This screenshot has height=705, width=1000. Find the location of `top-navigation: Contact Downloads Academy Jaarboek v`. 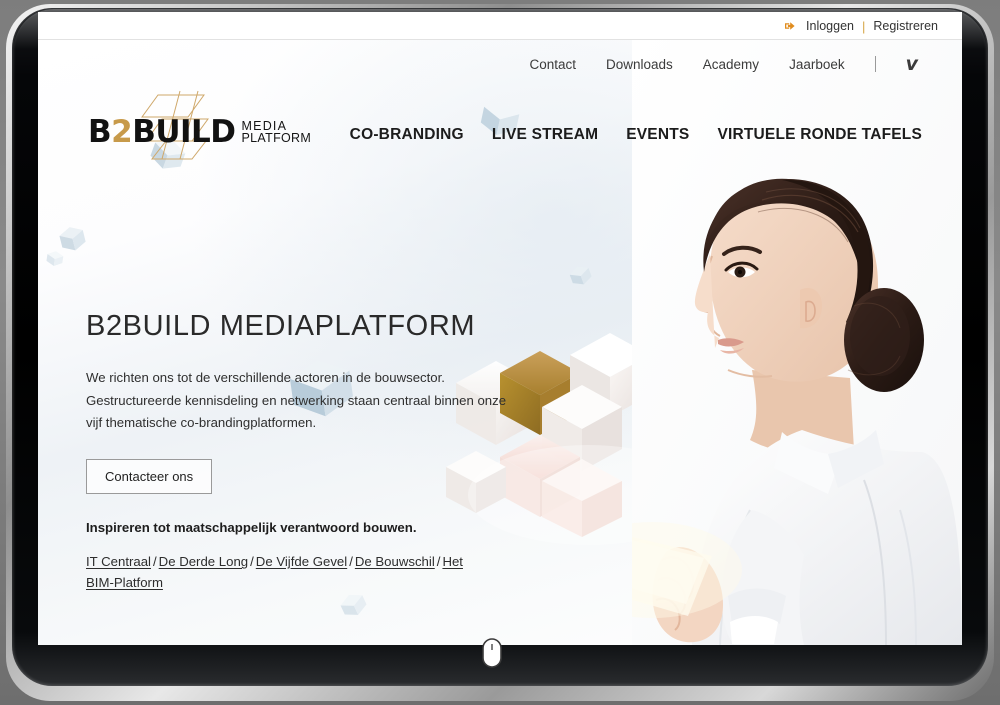

top-navigation: Contact Downloads Academy Jaarboek v is located at coordinates (500, 64).